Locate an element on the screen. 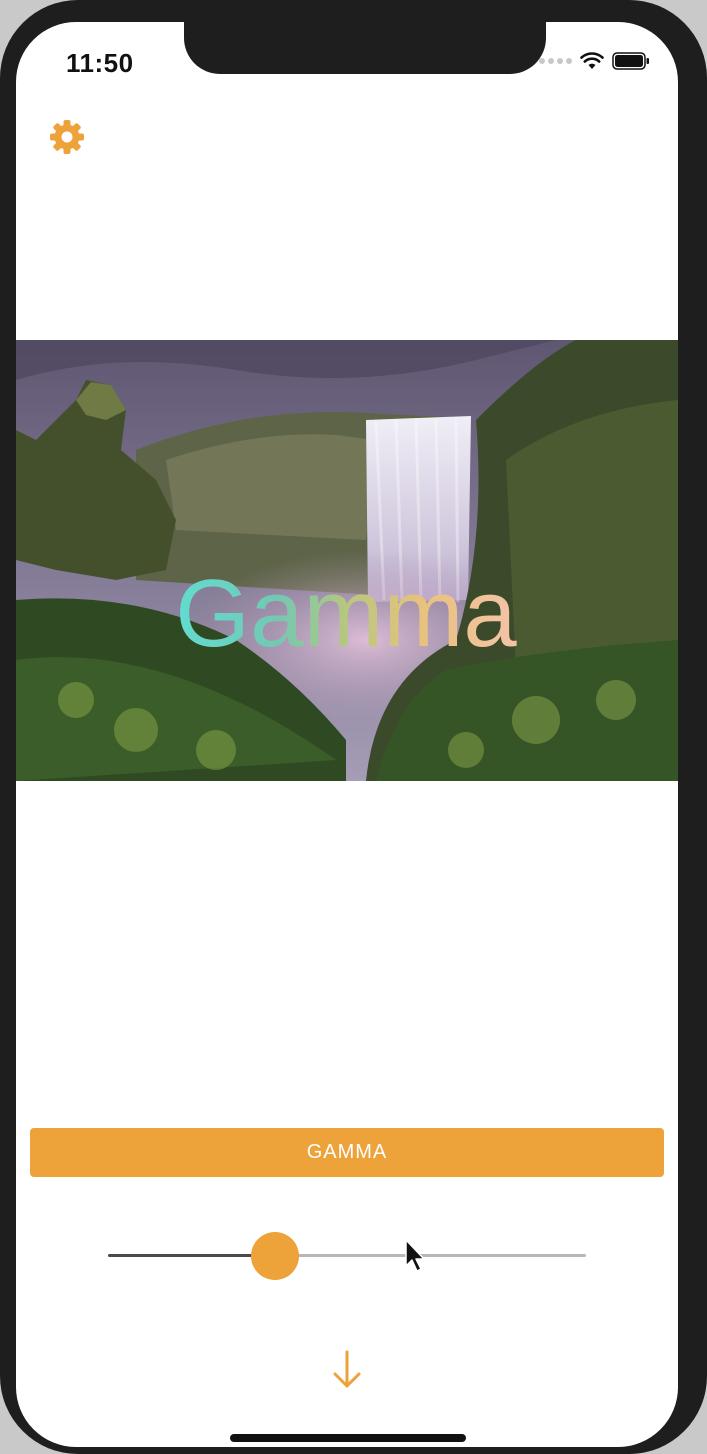 This screenshot has width=707, height=1454. cellular-signal-icon is located at coordinates (555, 61).